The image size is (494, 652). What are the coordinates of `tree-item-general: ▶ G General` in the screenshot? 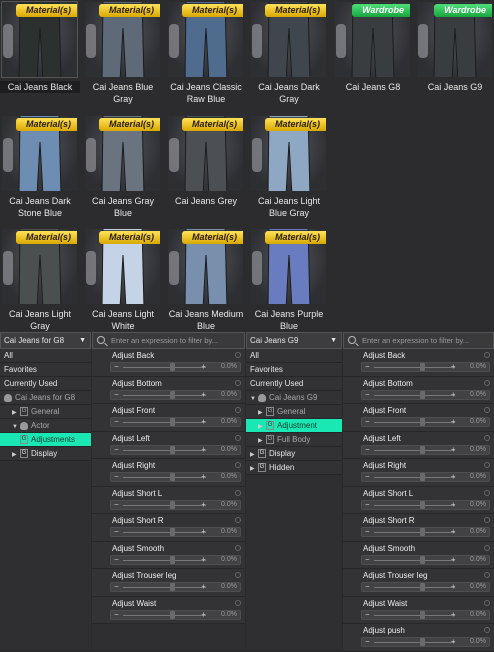 It's located at (45, 412).